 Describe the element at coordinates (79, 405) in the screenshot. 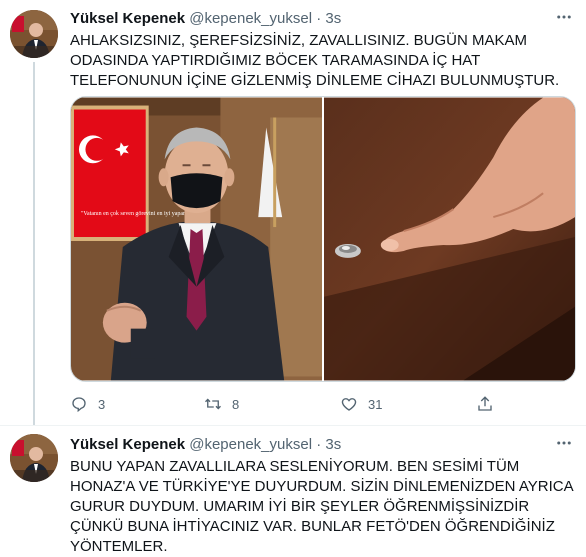

I see `reply-icon` at that location.